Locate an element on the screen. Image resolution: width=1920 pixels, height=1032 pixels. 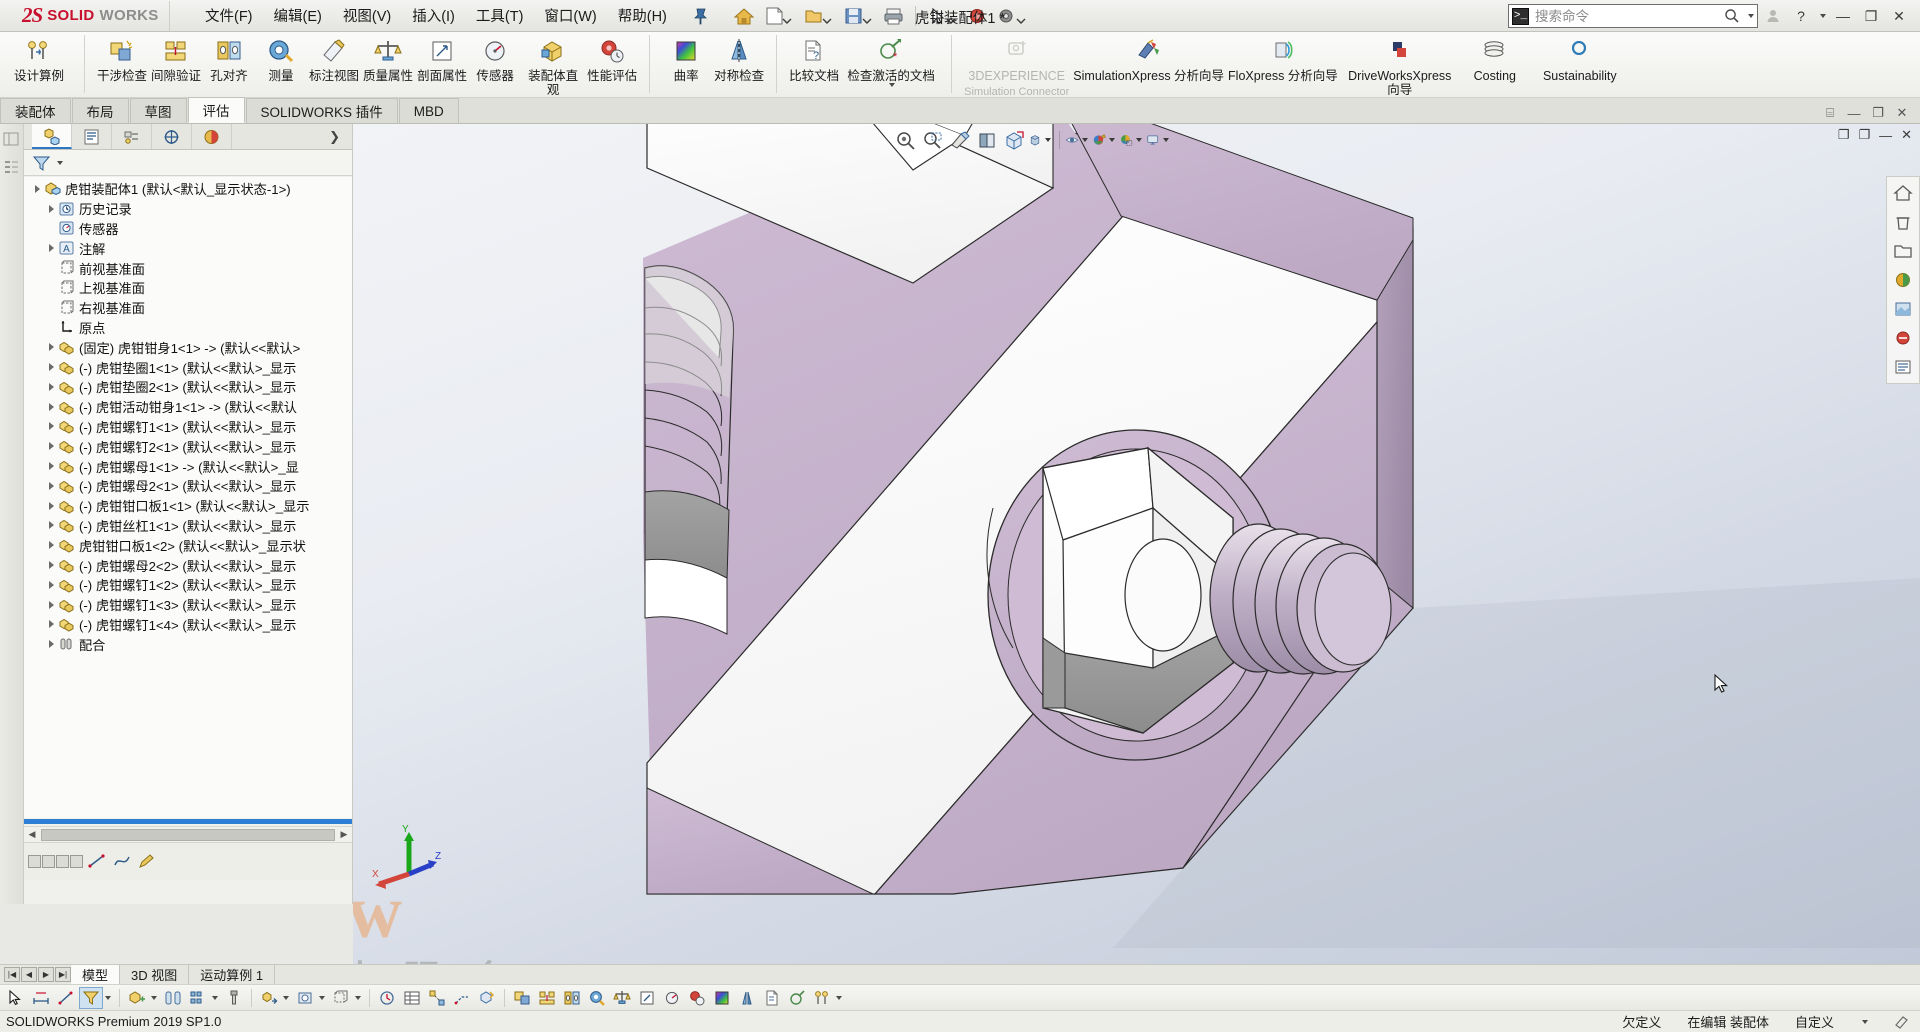
hide-show-dropdown-icon is located at coordinates (1085, 140).